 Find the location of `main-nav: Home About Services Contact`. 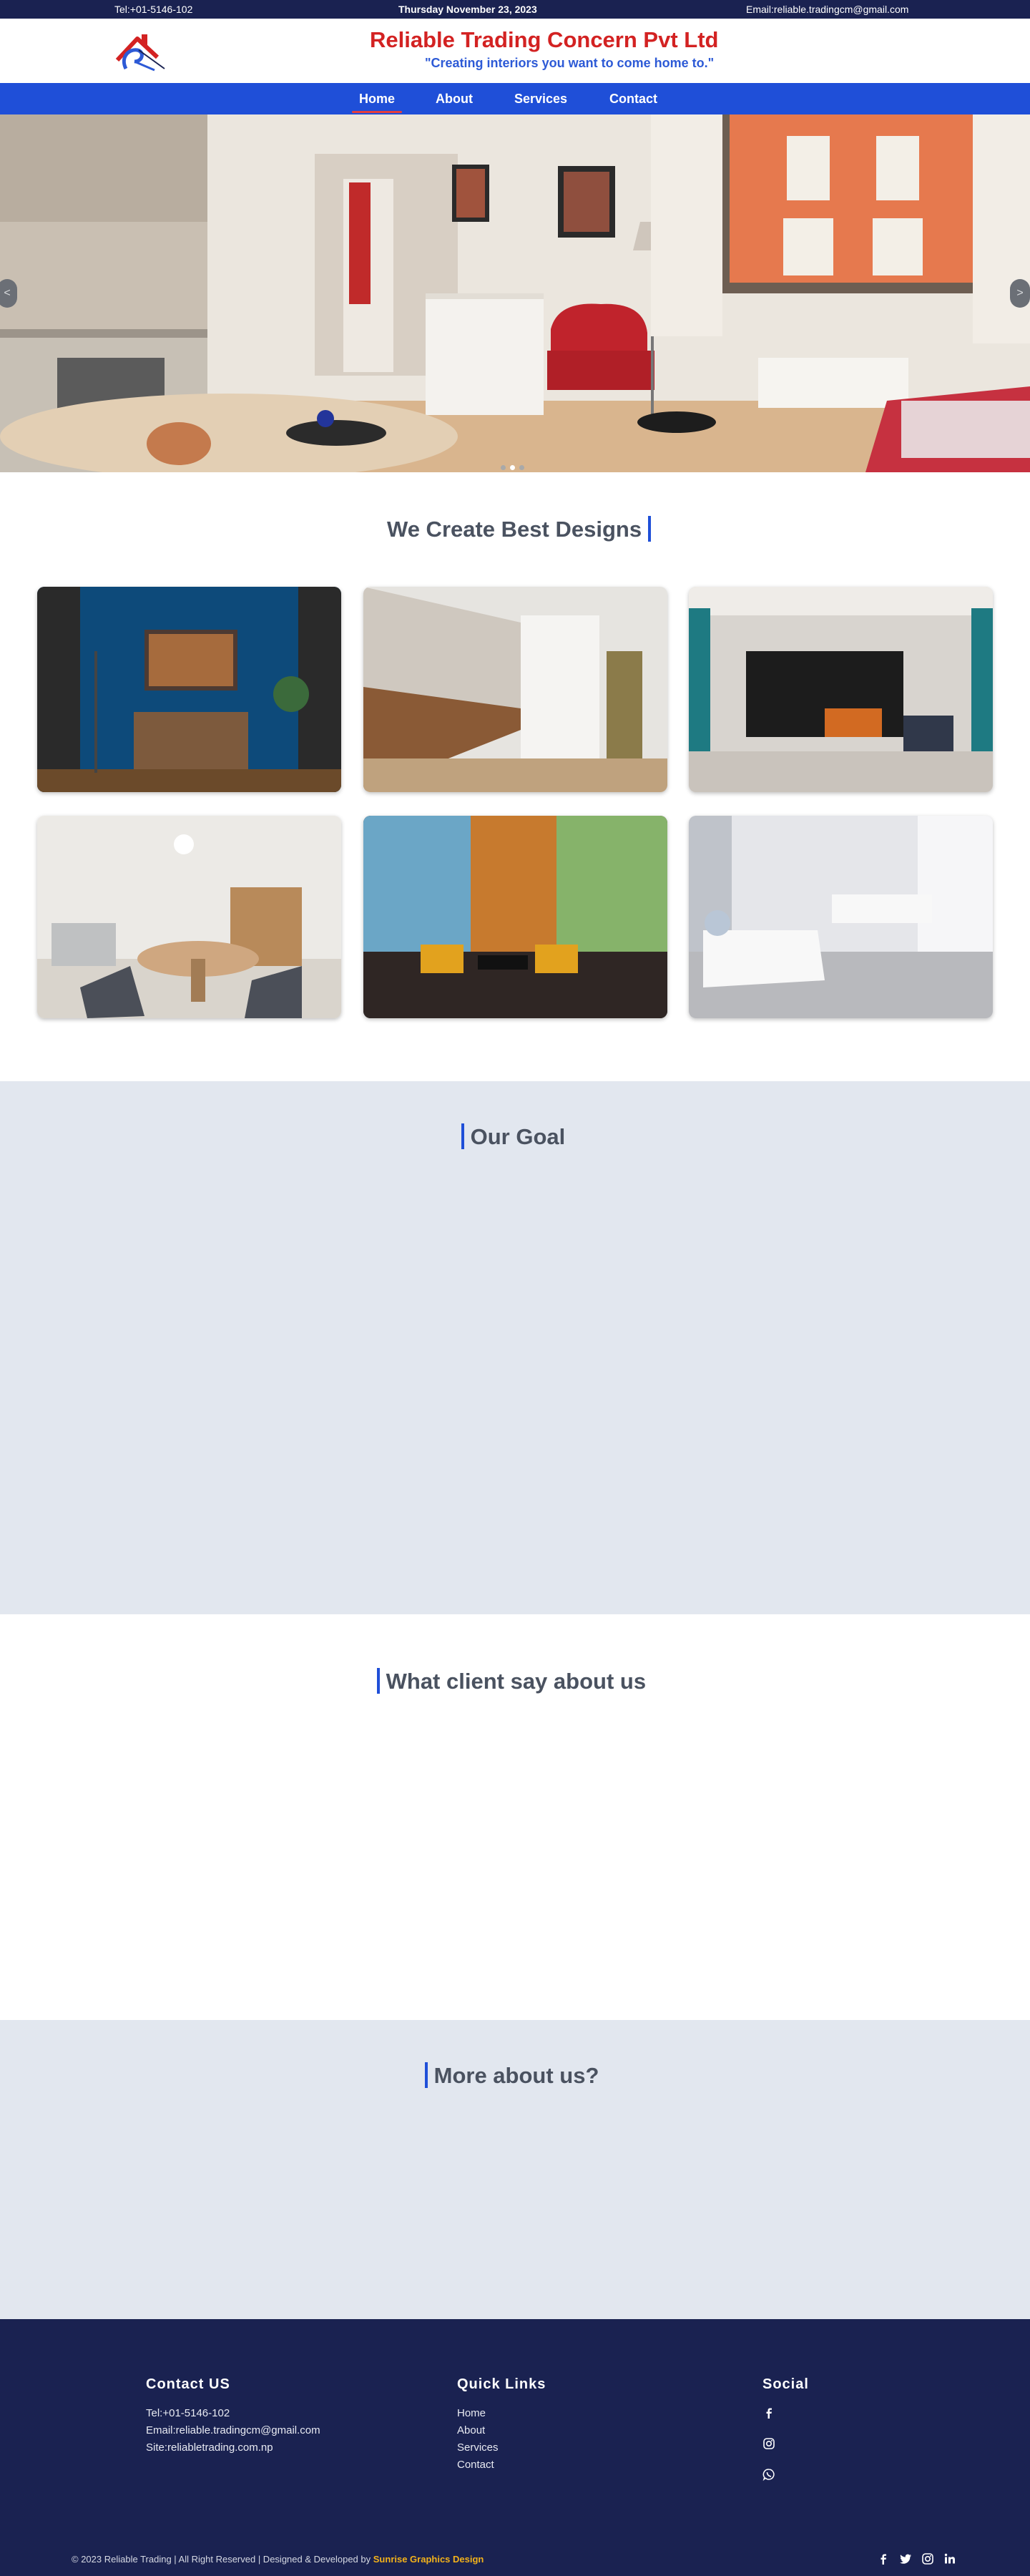

main-nav: Home About Services Contact is located at coordinates (515, 98).